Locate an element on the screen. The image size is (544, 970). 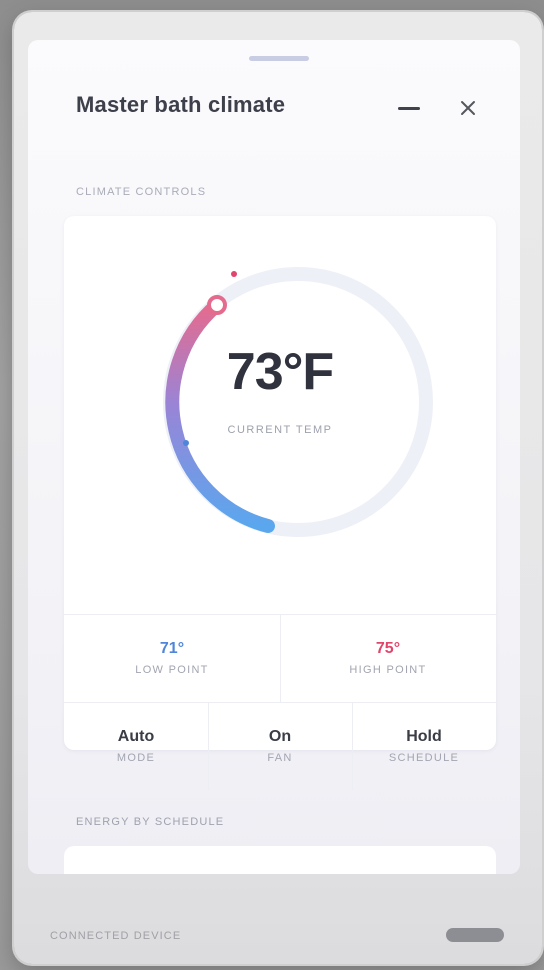
drag-handle is located at coordinates (279, 58).